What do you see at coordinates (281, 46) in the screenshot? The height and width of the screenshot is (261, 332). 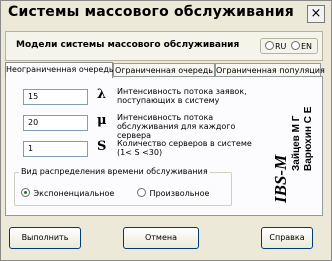 I see `lang-ru-label: RU` at bounding box center [281, 46].